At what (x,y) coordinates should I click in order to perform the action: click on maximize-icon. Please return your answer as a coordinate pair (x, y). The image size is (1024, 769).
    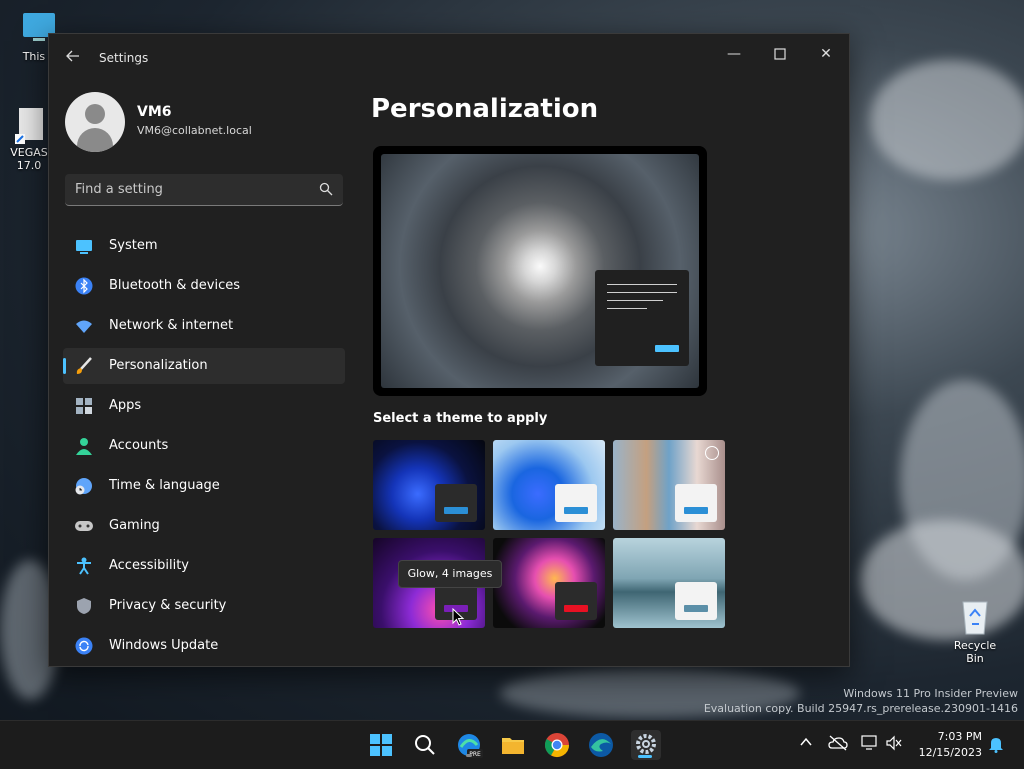
    Looking at the image, I should click on (780, 54).